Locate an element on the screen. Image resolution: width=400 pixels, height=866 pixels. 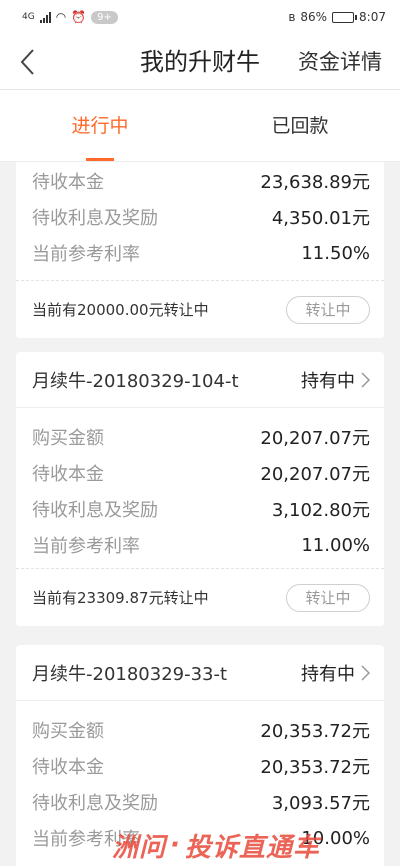
chevron-left-icon is located at coordinates (27, 62).